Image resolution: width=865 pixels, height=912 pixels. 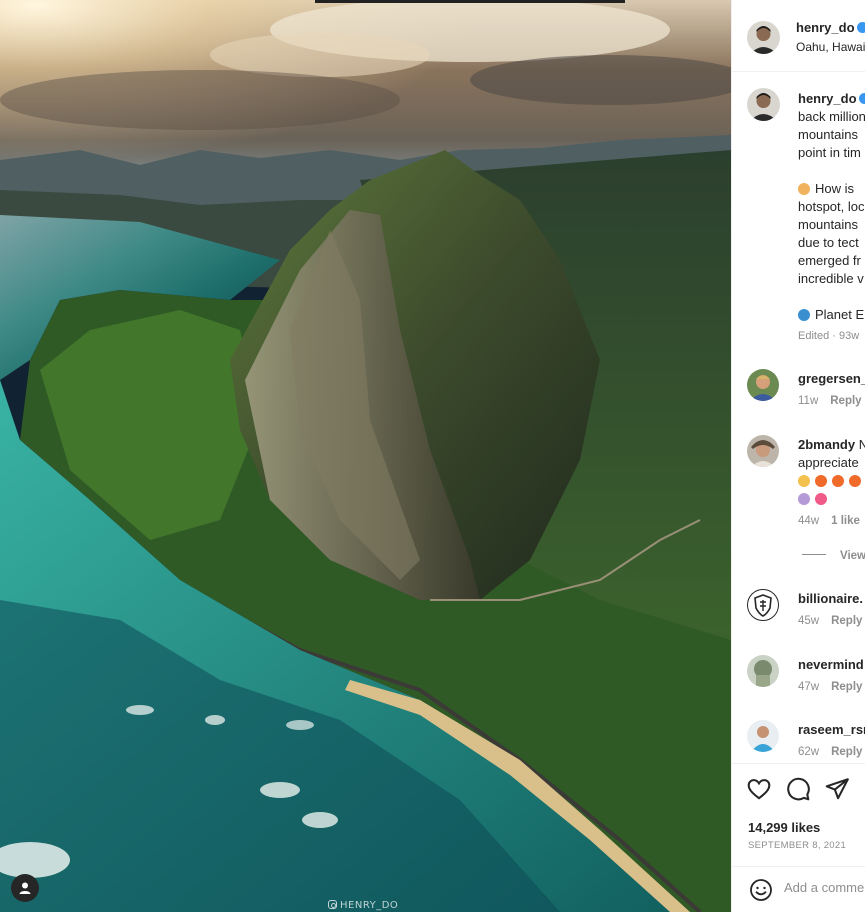 What do you see at coordinates (763, 37) in the screenshot?
I see `author-avatar` at bounding box center [763, 37].